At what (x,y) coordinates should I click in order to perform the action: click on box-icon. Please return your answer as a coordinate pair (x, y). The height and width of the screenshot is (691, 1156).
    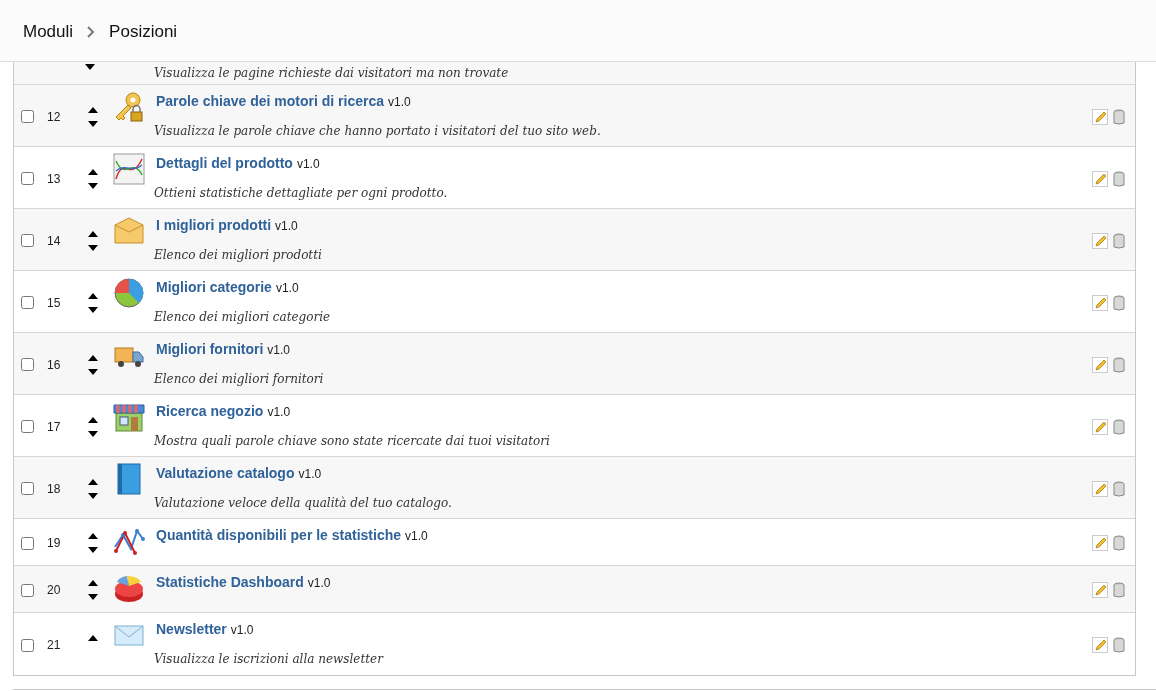
    Looking at the image, I should click on (129, 231).